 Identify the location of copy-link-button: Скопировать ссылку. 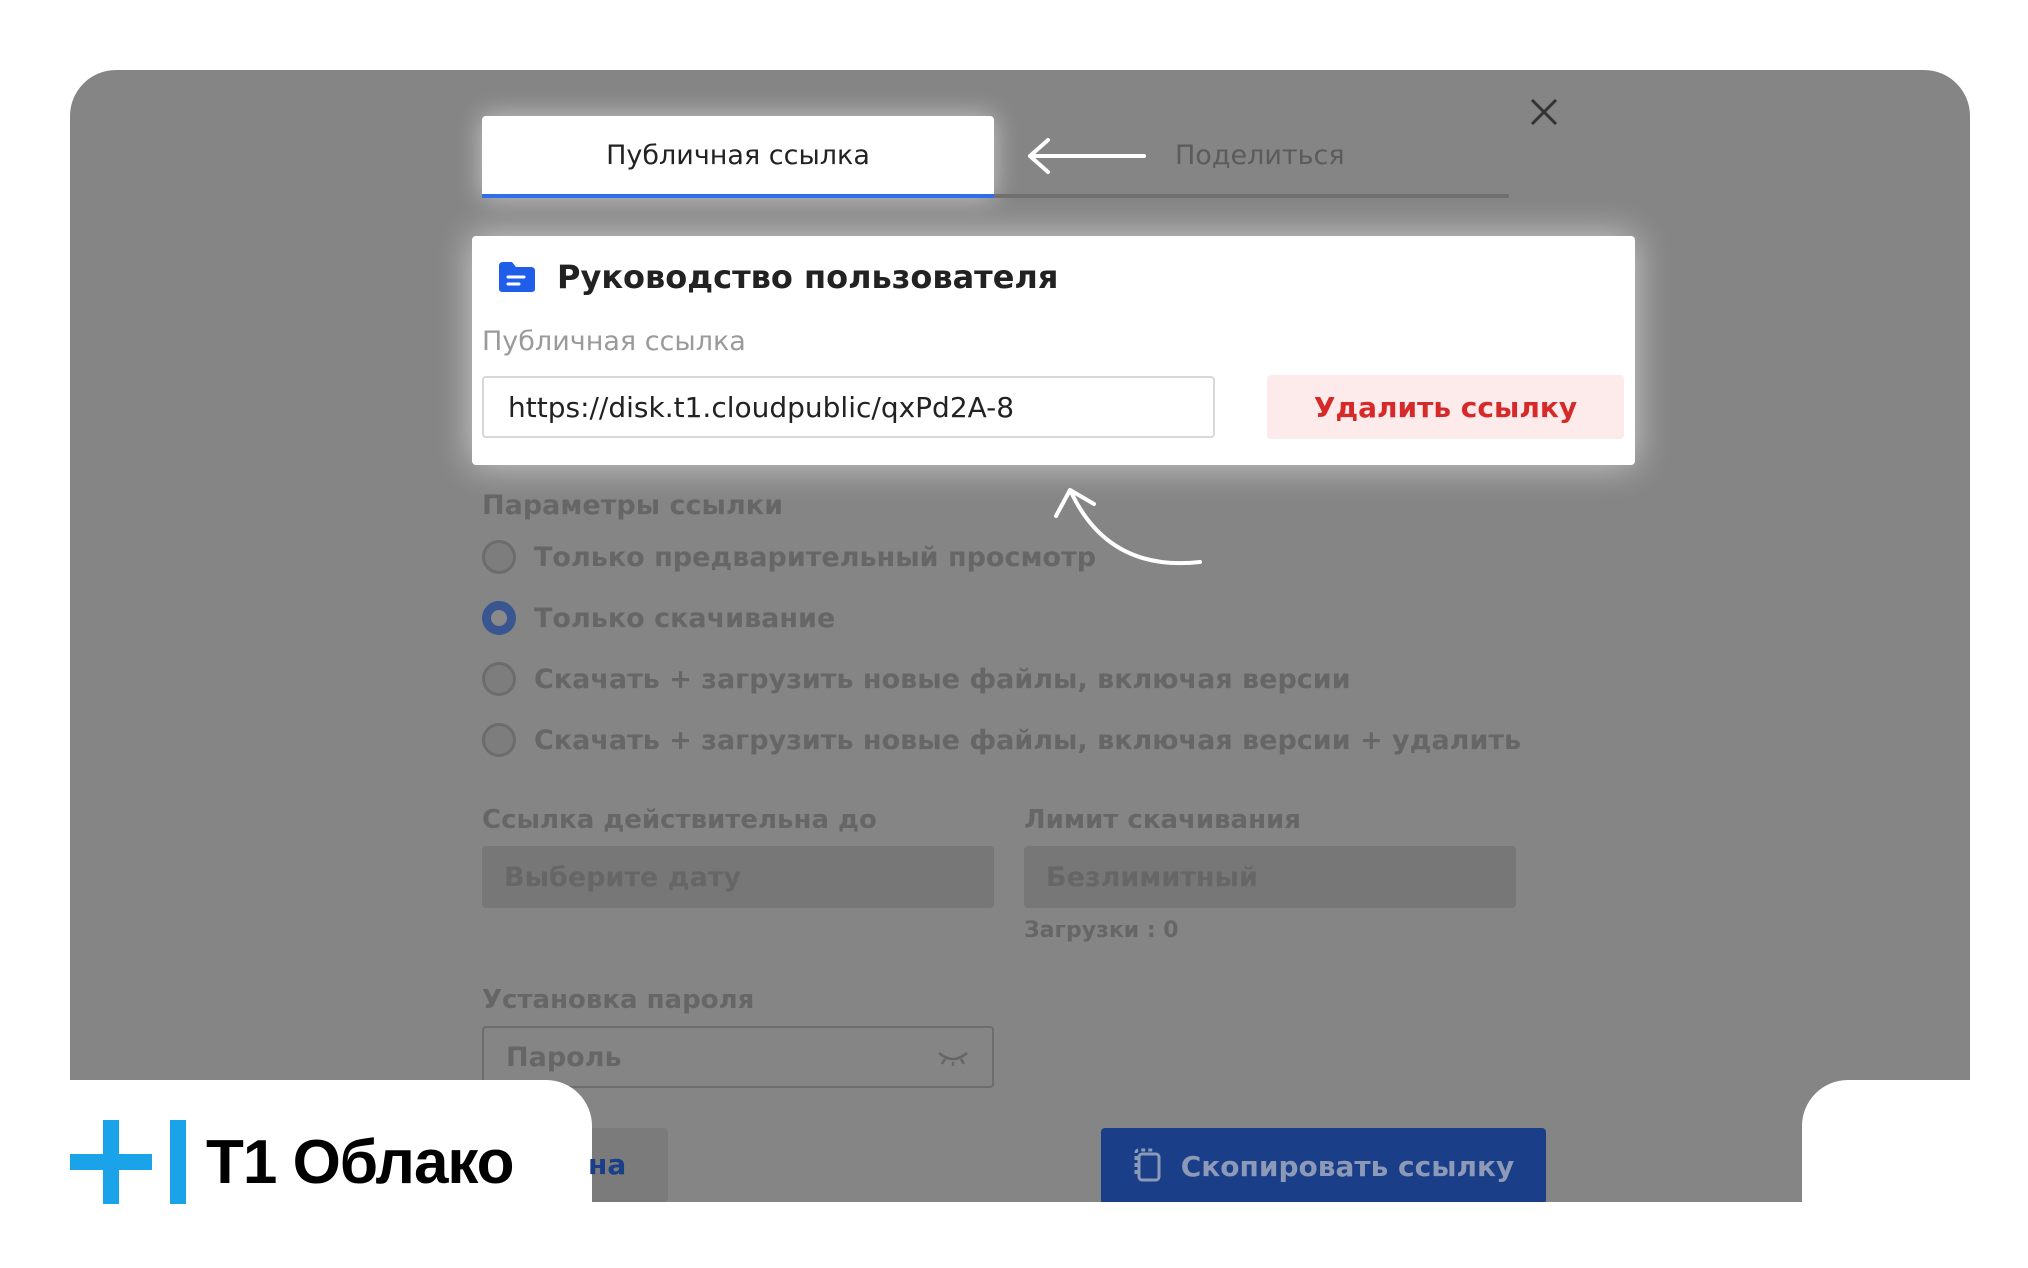
(1323, 1165).